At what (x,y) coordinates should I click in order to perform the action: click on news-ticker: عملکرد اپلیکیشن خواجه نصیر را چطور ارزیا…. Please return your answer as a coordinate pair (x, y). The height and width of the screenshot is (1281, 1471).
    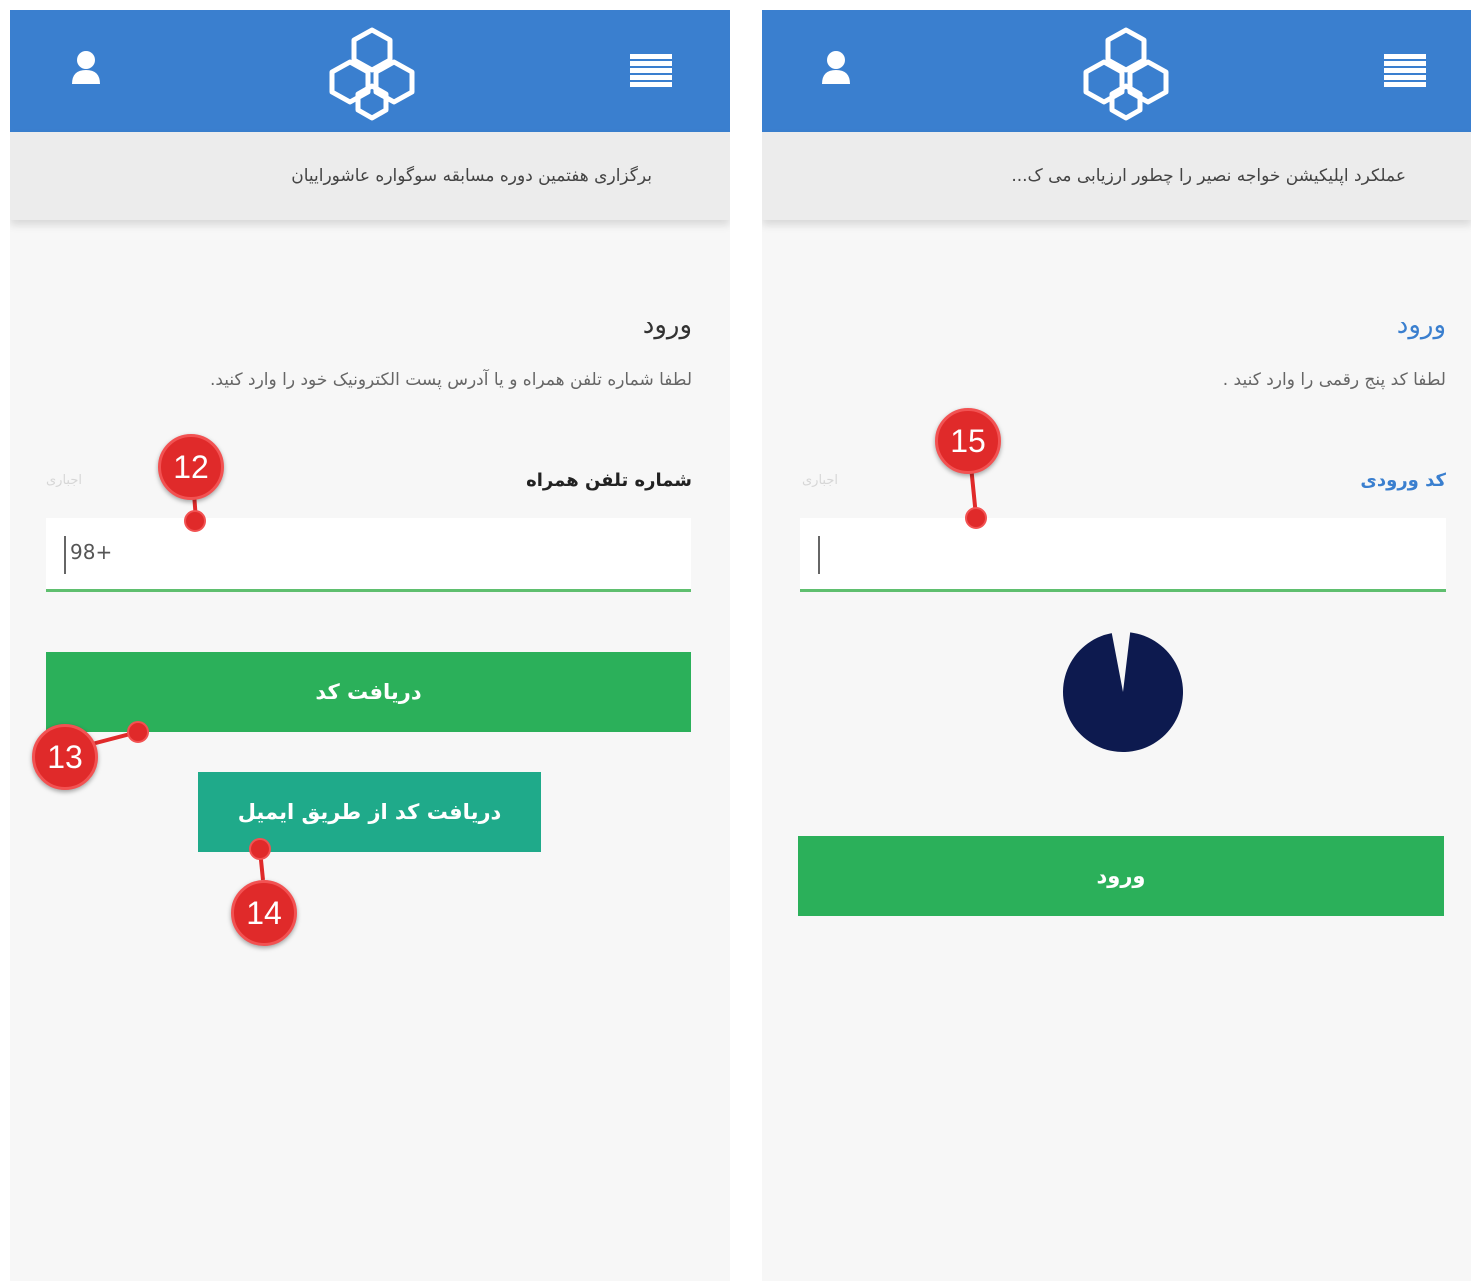
    Looking at the image, I should click on (1116, 176).